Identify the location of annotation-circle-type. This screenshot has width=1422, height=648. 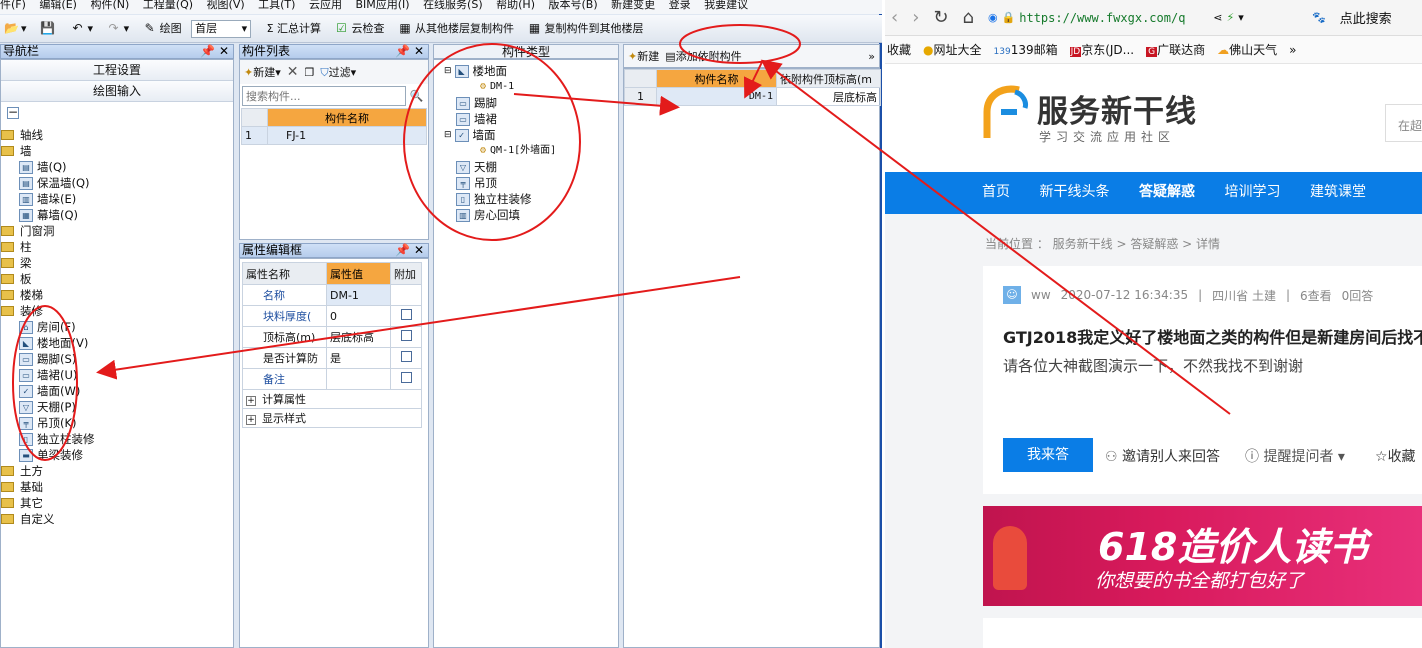
(492, 142).